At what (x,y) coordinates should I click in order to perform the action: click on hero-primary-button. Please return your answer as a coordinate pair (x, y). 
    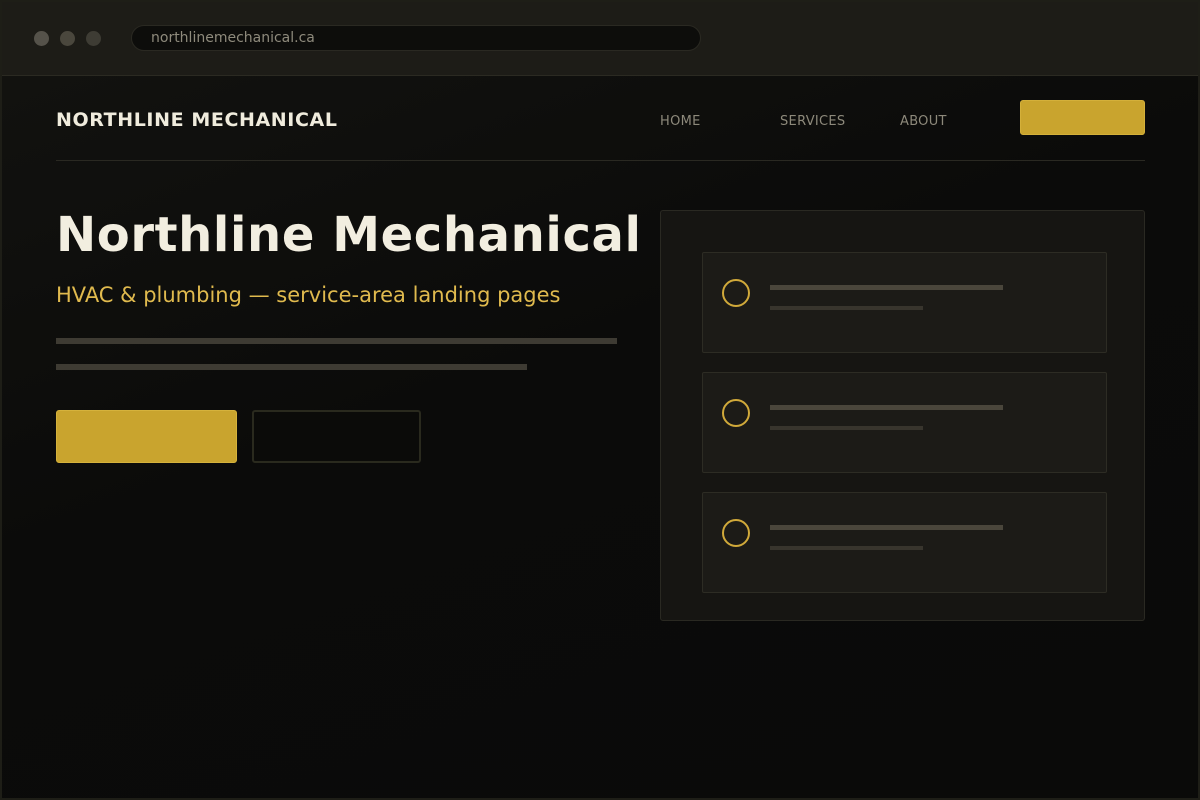
    Looking at the image, I should click on (146, 436).